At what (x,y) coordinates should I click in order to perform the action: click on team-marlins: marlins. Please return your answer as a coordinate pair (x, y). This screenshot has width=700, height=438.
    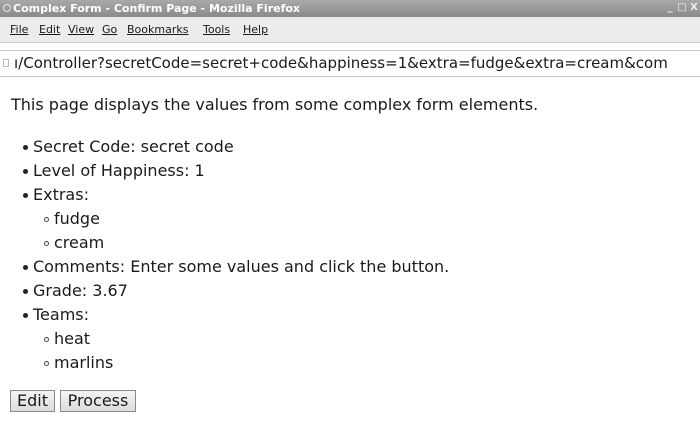
    Looking at the image, I should click on (84, 362).